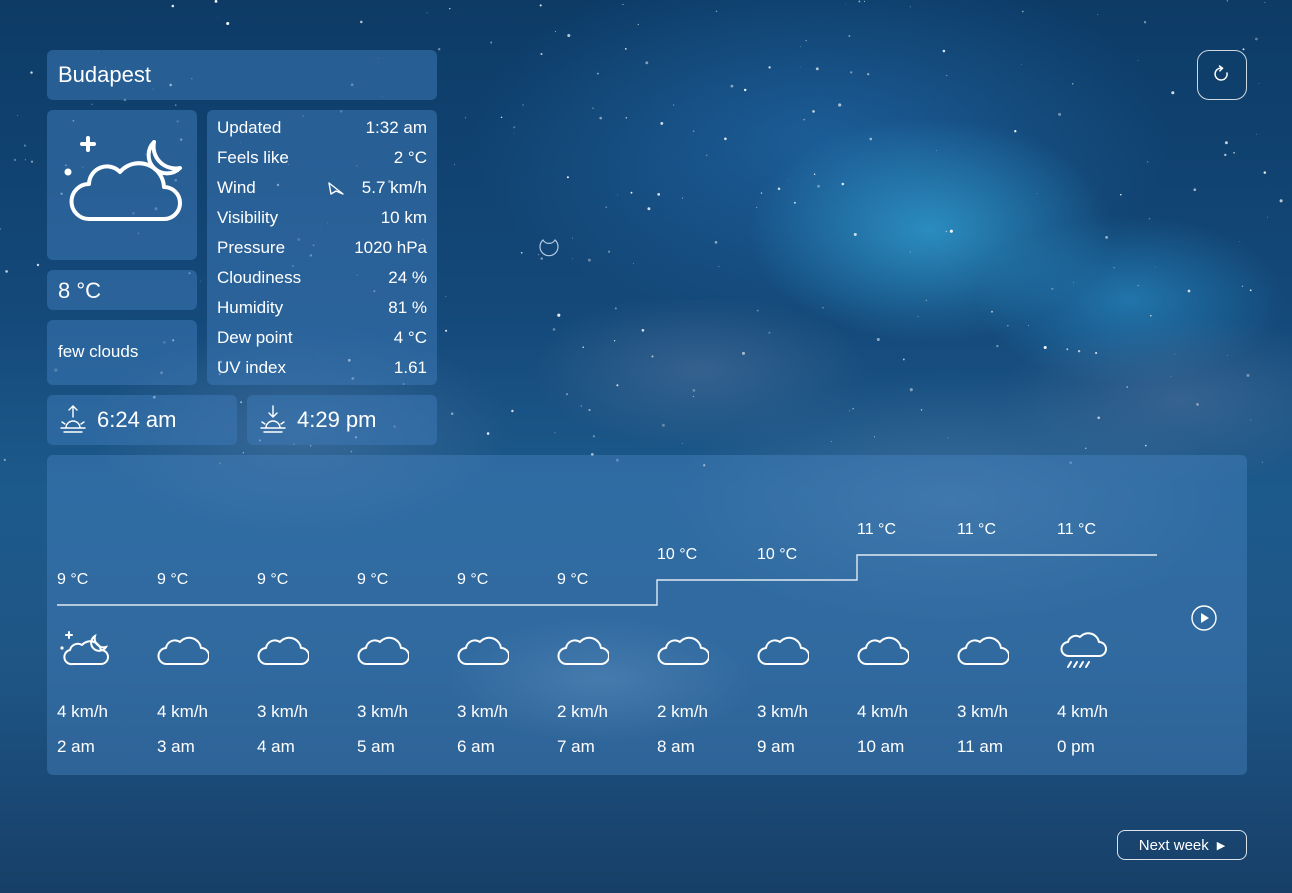  What do you see at coordinates (336, 188) in the screenshot?
I see `wind-direction-icon` at bounding box center [336, 188].